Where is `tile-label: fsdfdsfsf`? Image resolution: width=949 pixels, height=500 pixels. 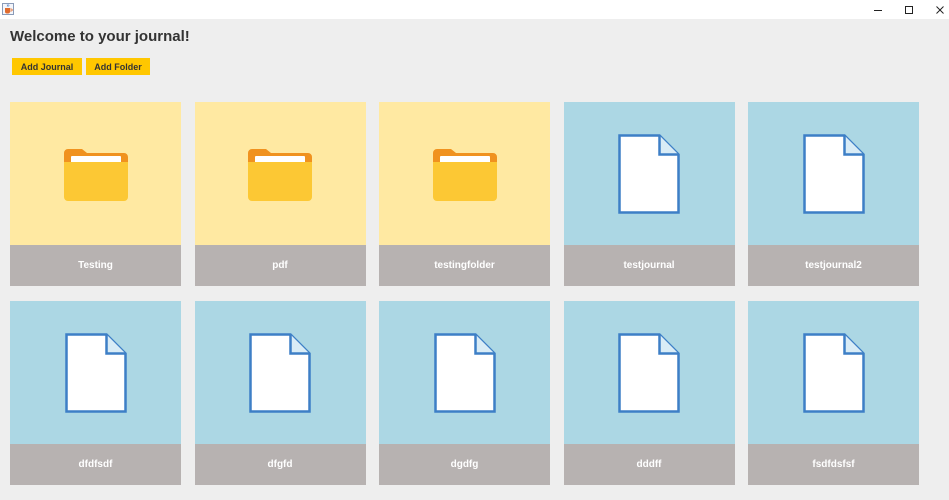
tile-label: fsdfdsfsf is located at coordinates (833, 464).